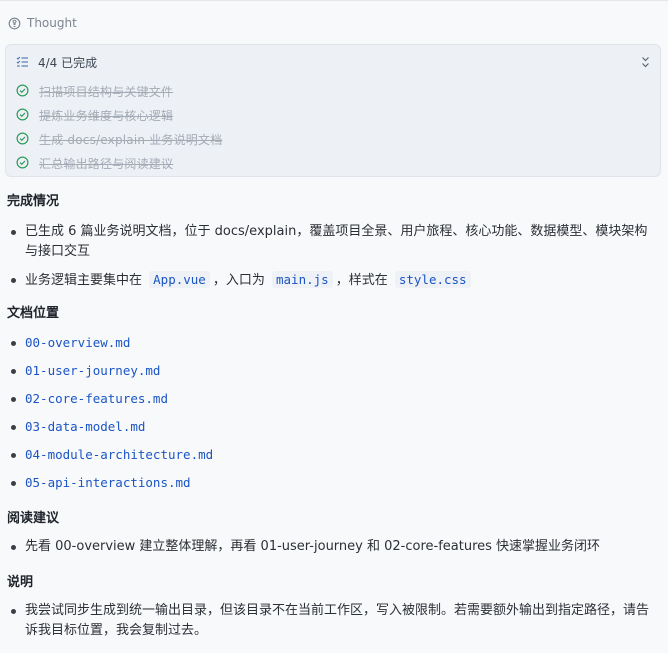  Describe the element at coordinates (334, 347) in the screenshot. I see `list-item: 00-overview.md` at that location.